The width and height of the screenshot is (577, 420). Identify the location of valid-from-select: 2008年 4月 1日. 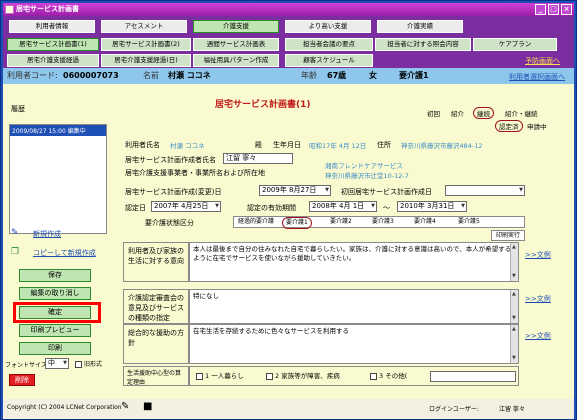
(343, 206).